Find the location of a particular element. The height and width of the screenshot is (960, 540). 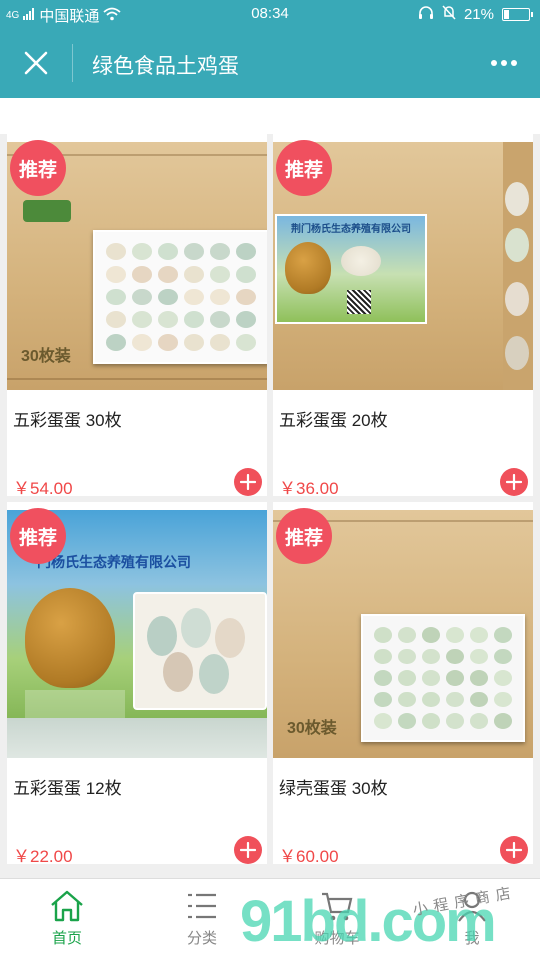

product-name: 五彩蛋蛋 12枚 is located at coordinates (67, 786).